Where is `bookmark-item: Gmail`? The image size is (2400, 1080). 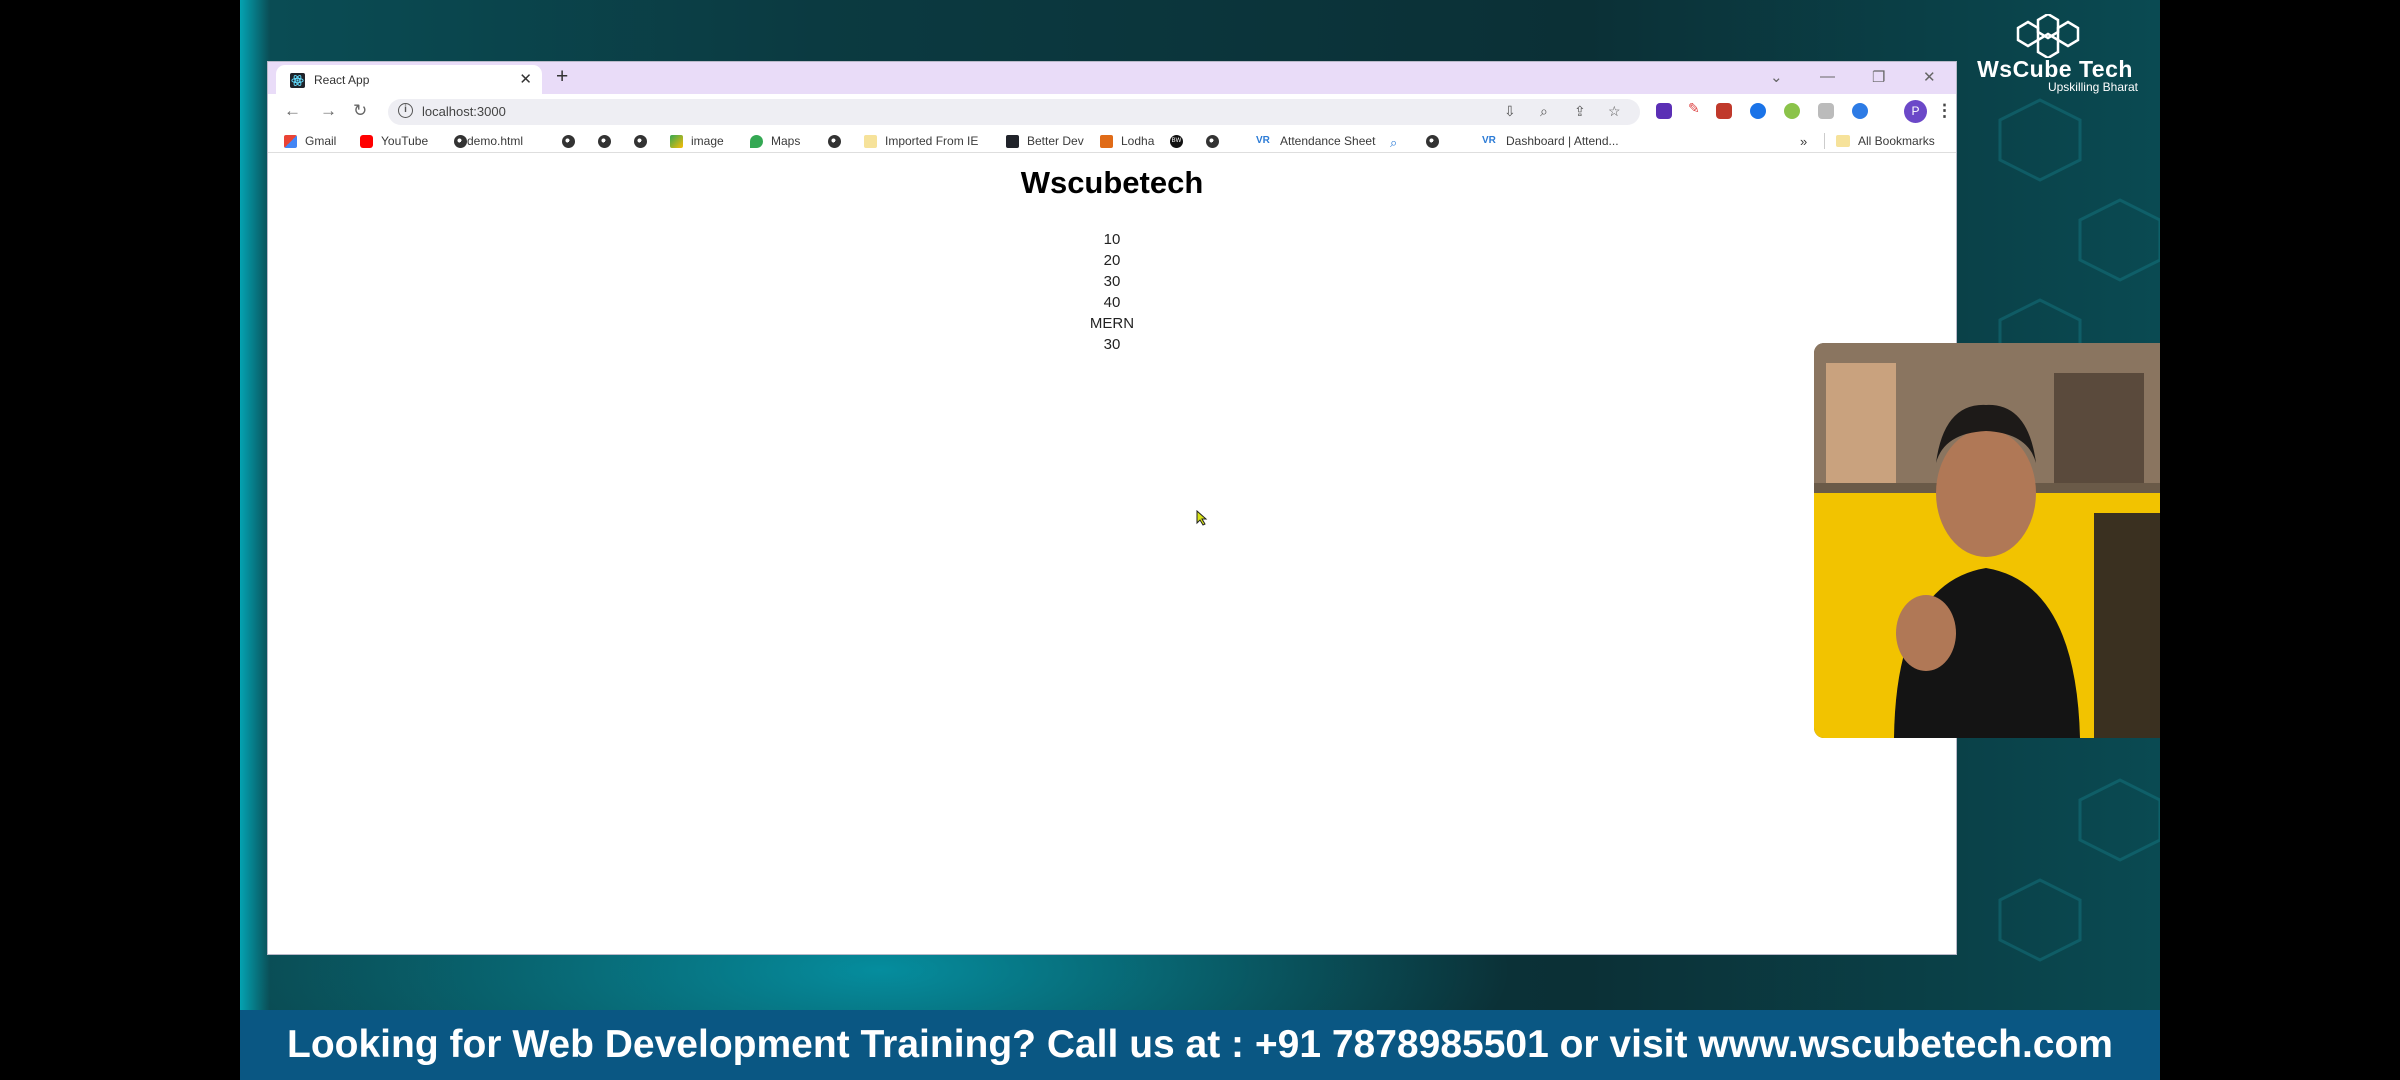 bookmark-item: Gmail is located at coordinates (310, 141).